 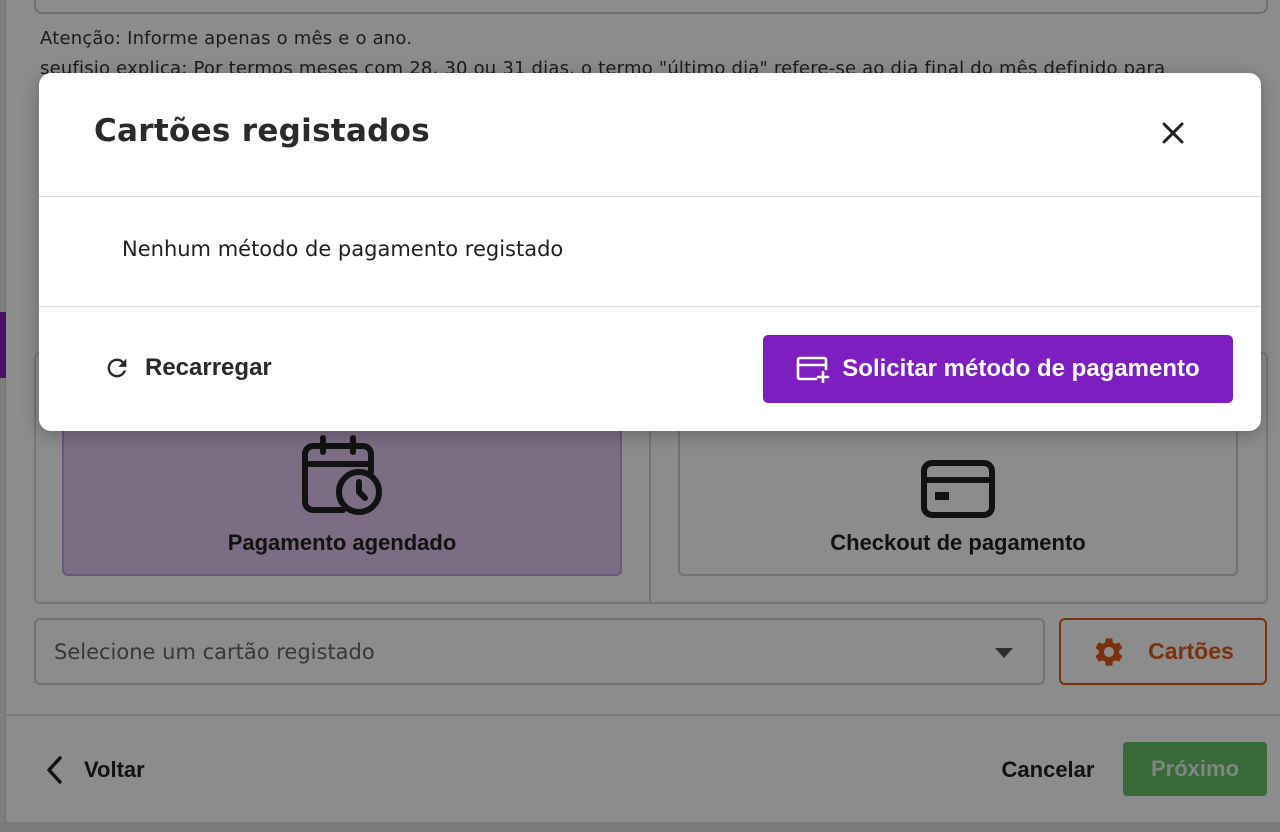 What do you see at coordinates (813, 369) in the screenshot?
I see `add-card-icon` at bounding box center [813, 369].